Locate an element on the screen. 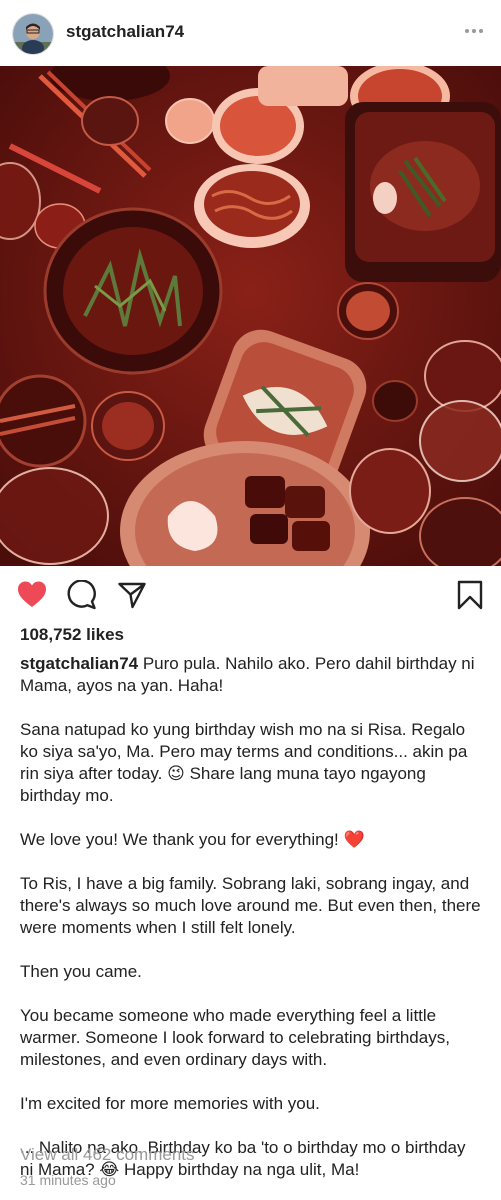 Image resolution: width=501 pixels, height=1200 pixels. caption-author: stgatchalian74 is located at coordinates (79, 663).